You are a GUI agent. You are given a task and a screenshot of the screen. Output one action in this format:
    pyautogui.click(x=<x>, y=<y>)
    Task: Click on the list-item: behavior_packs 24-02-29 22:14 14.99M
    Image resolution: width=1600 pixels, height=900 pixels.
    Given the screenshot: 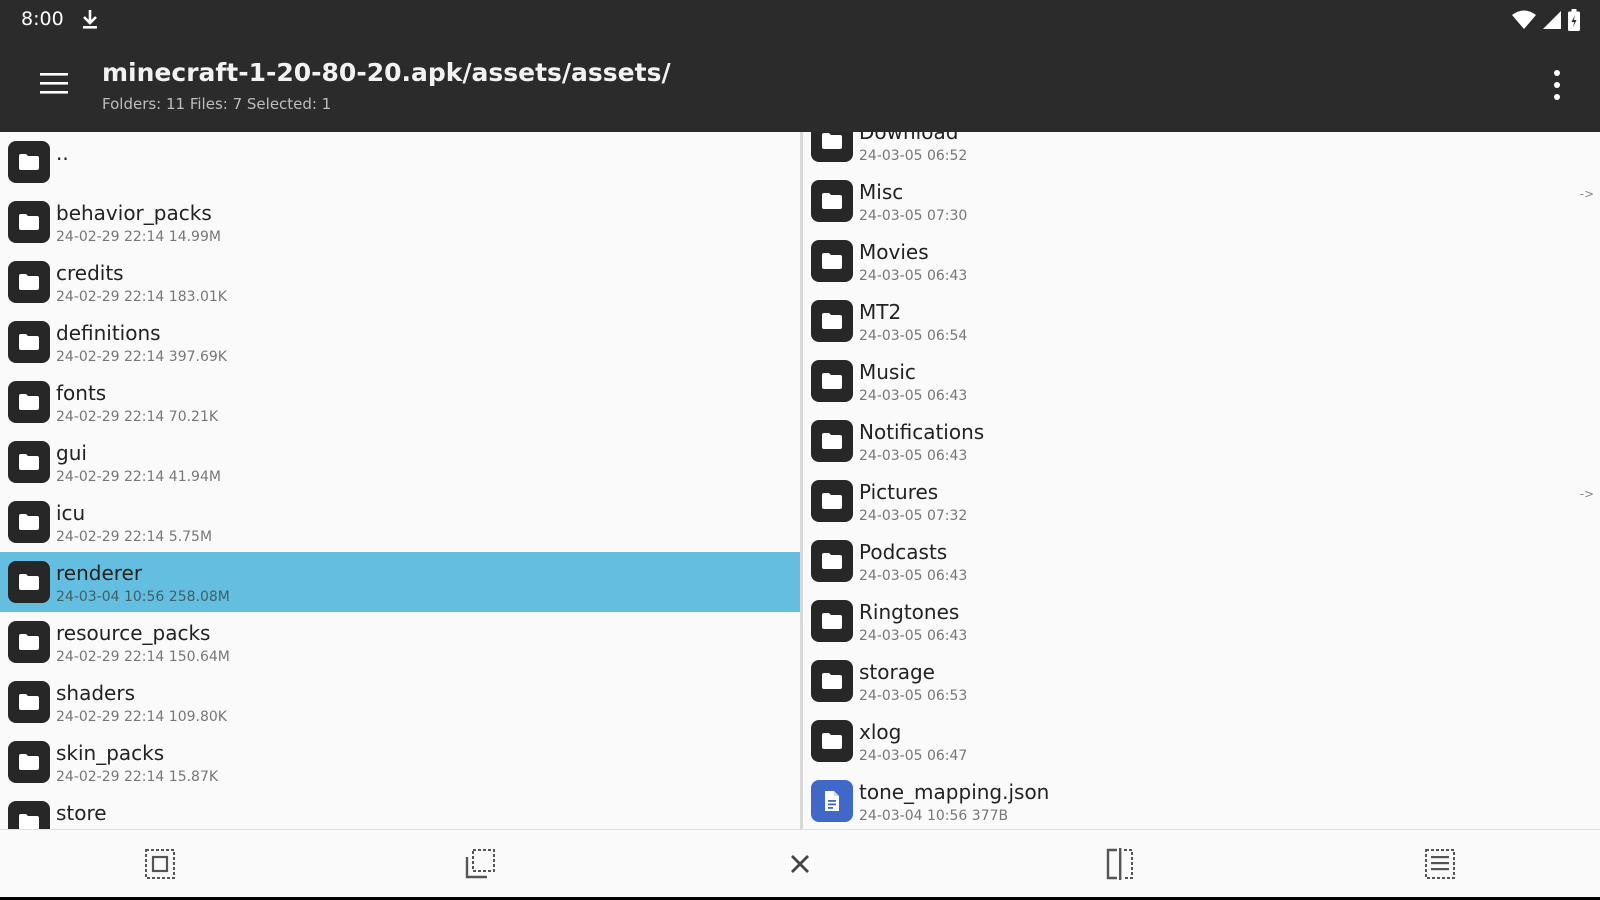 What is the action you would take?
    pyautogui.click(x=400, y=222)
    